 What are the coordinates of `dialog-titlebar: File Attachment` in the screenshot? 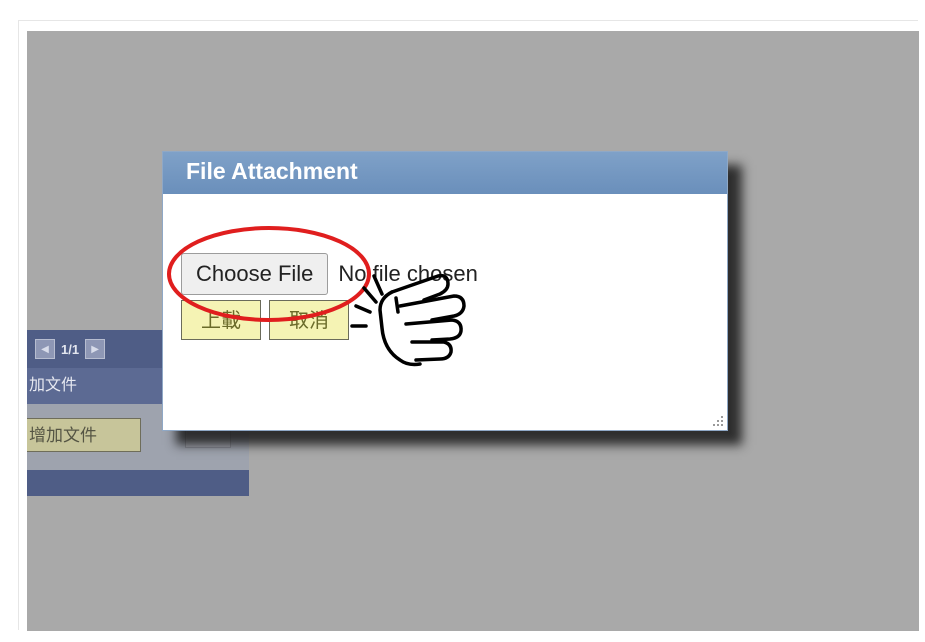 It's located at (445, 173).